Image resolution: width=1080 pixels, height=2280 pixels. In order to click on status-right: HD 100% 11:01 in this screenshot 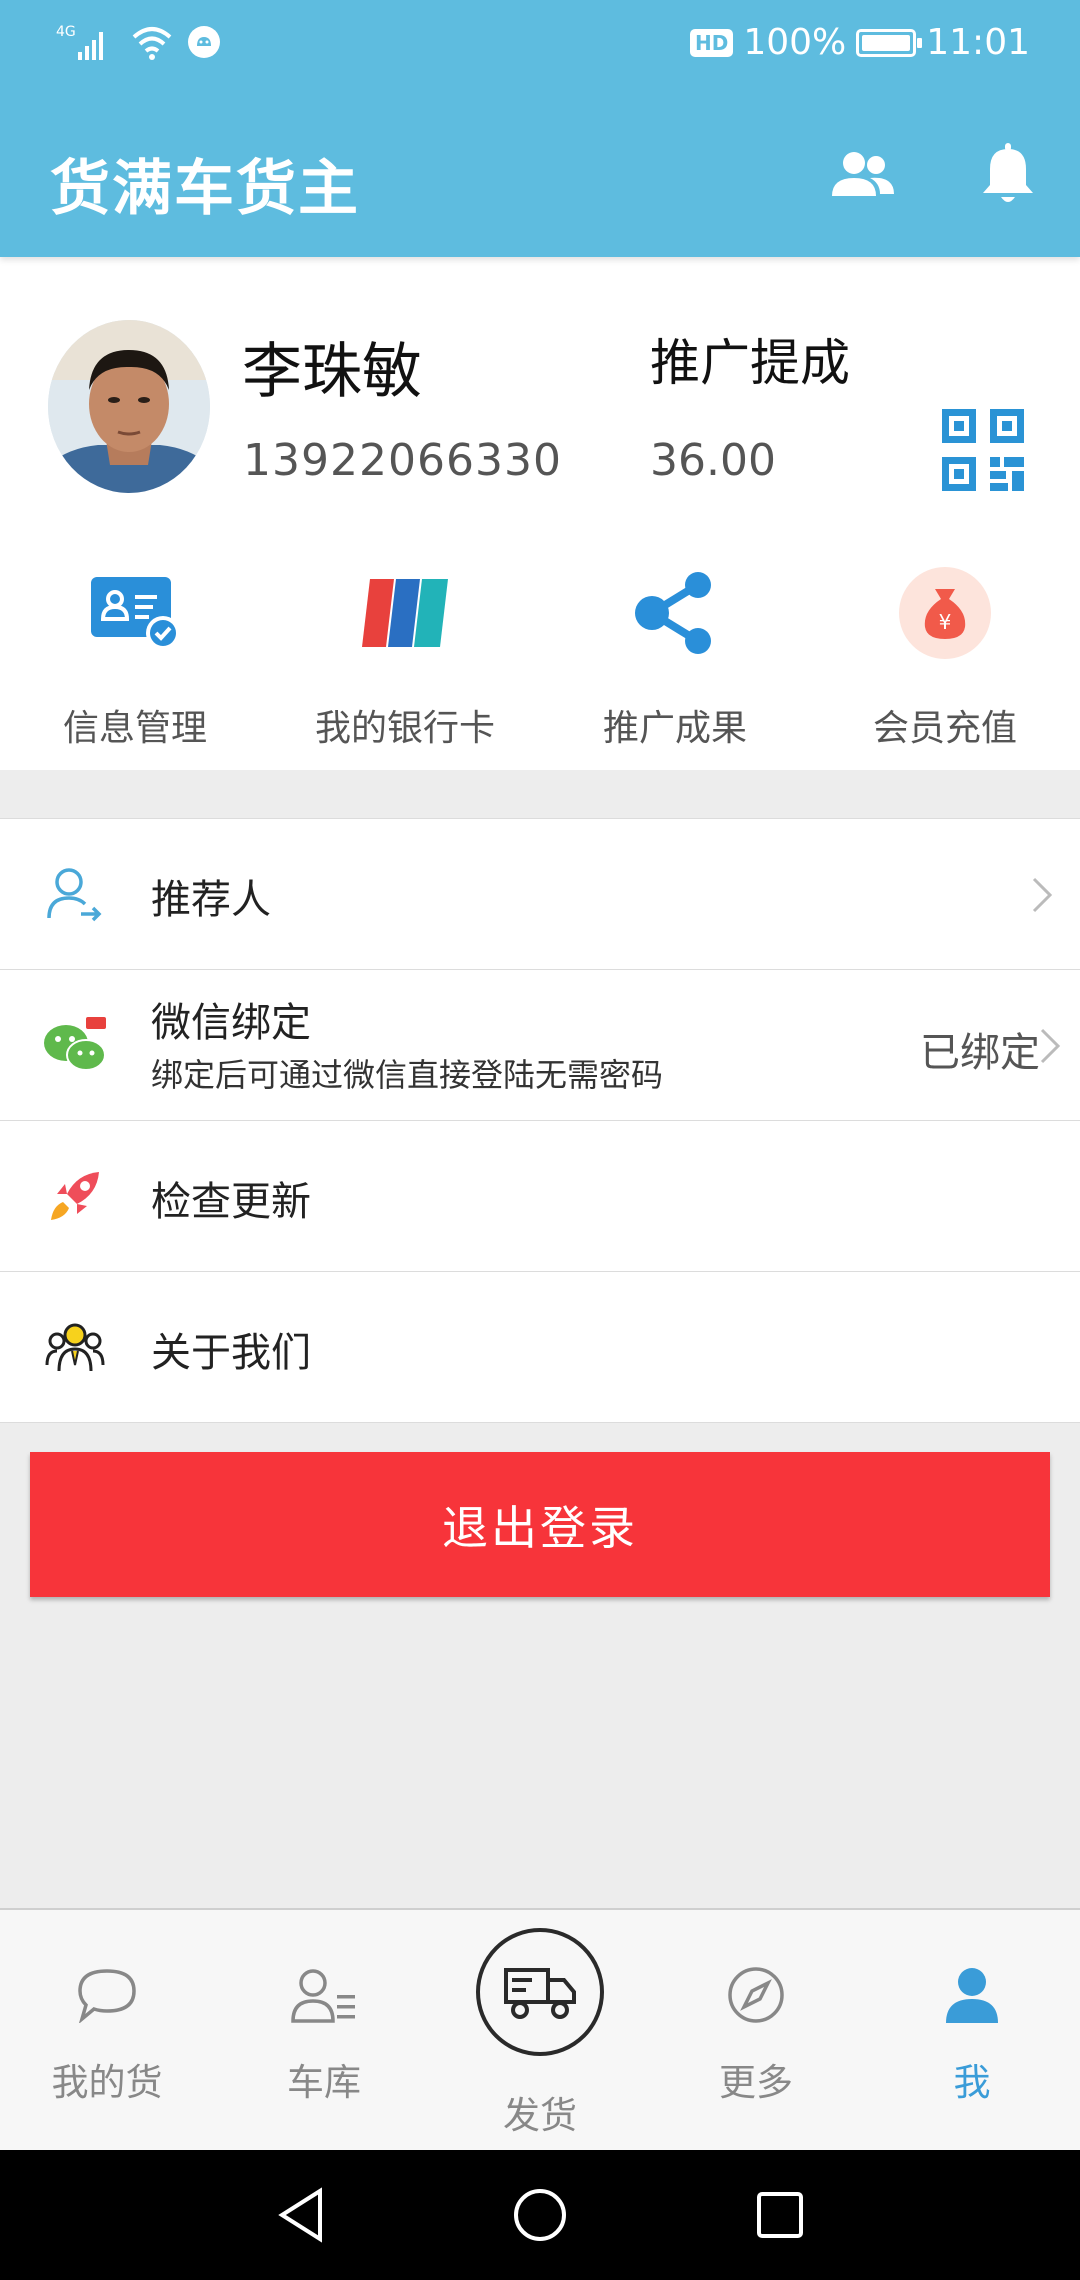, I will do `click(859, 42)`.